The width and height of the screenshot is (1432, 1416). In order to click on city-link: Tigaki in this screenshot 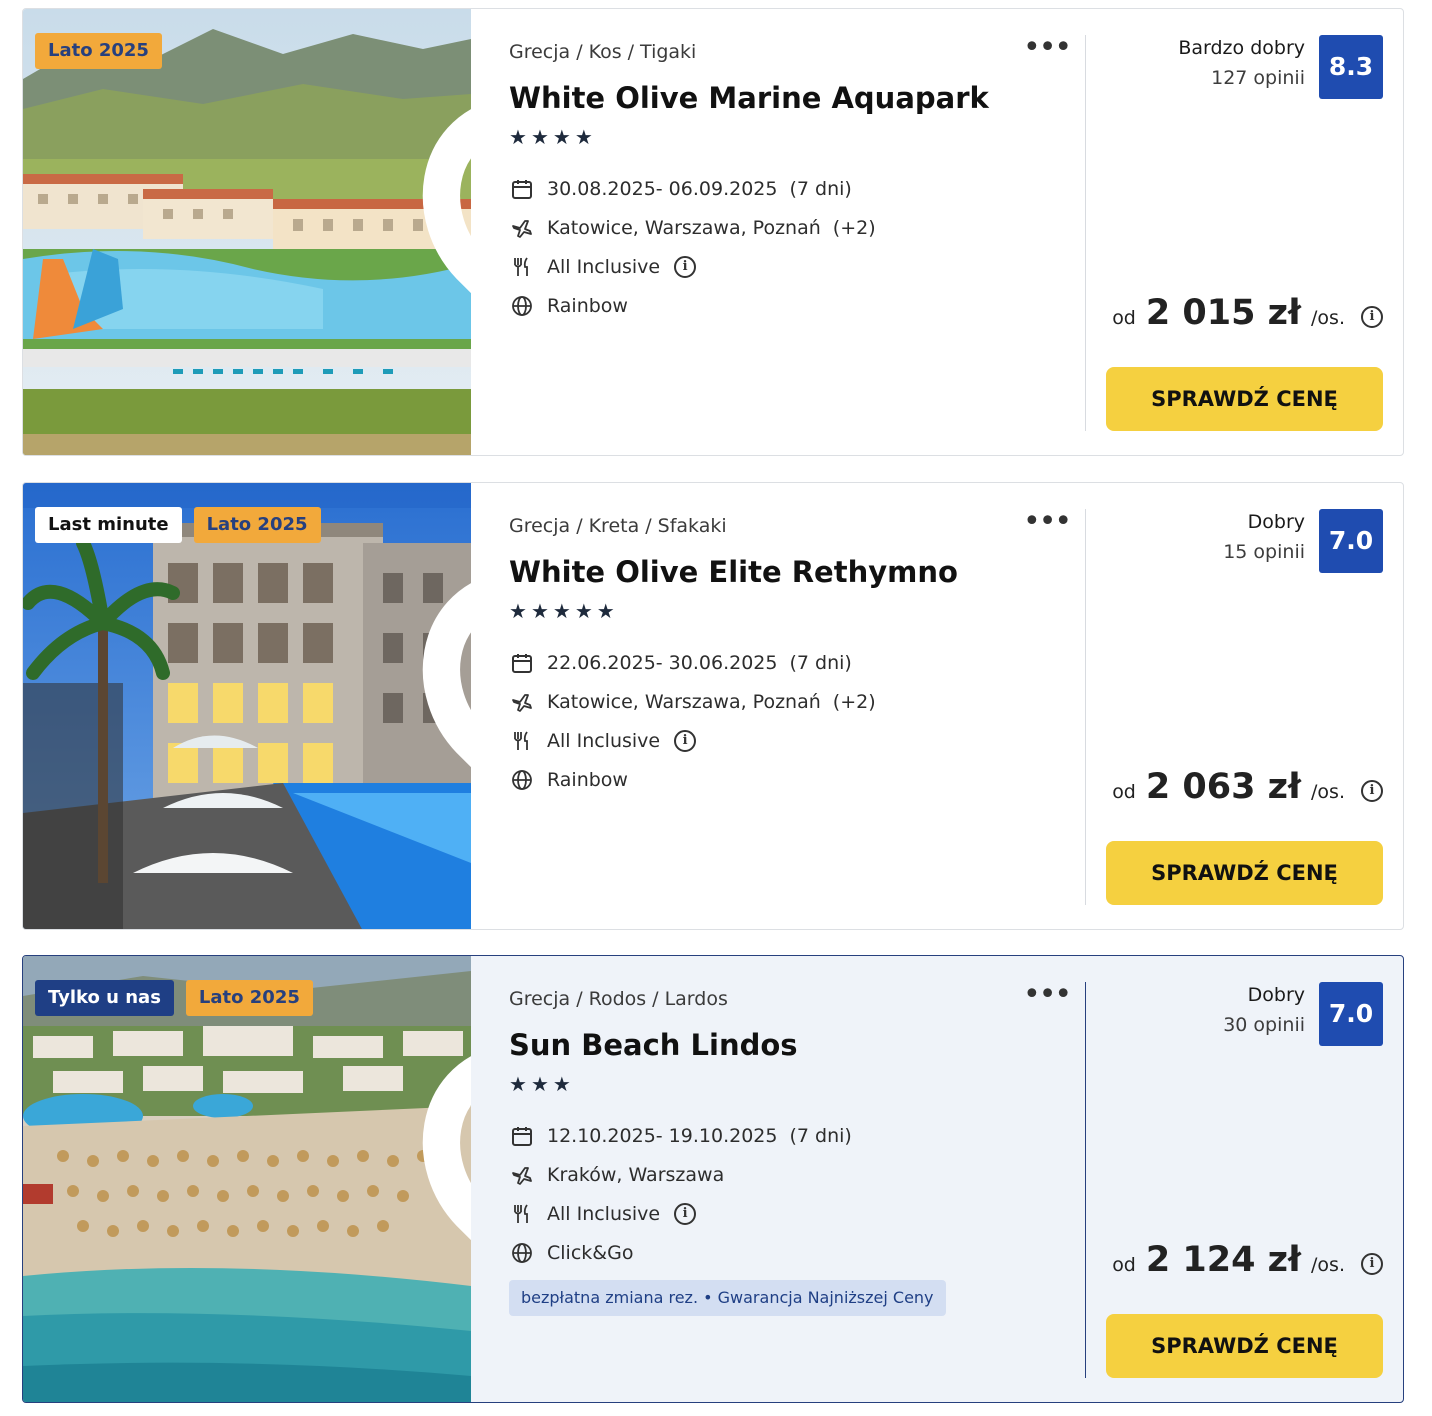, I will do `click(668, 52)`.